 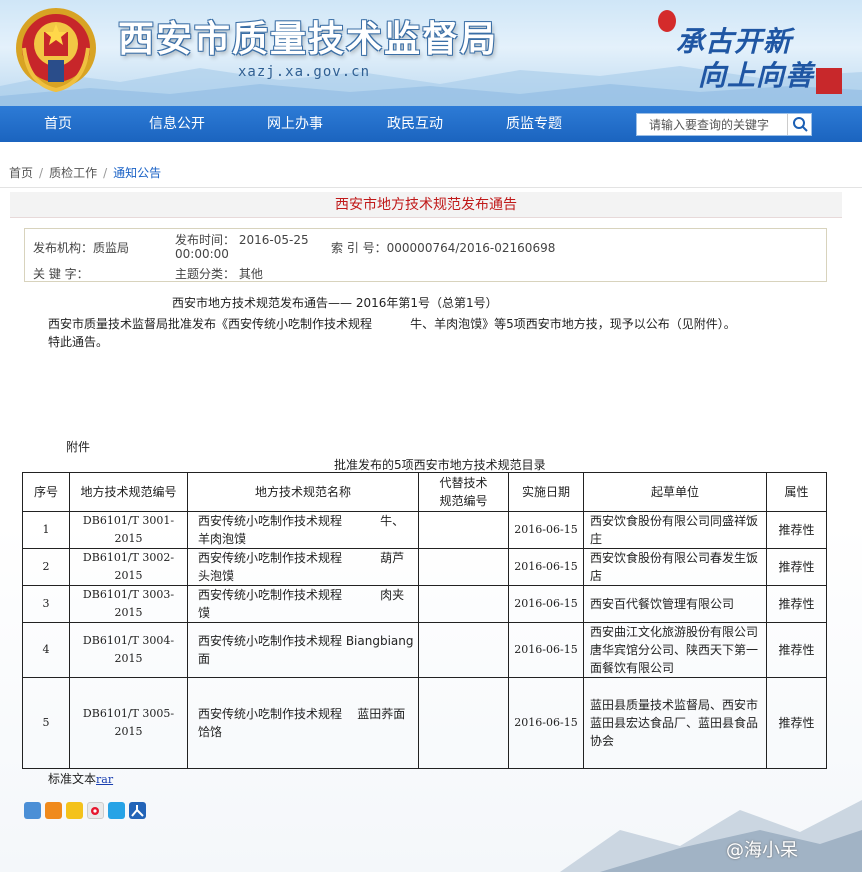 What do you see at coordinates (128, 723) in the screenshot?
I see `row-code: DB6101/T 3005-2015` at bounding box center [128, 723].